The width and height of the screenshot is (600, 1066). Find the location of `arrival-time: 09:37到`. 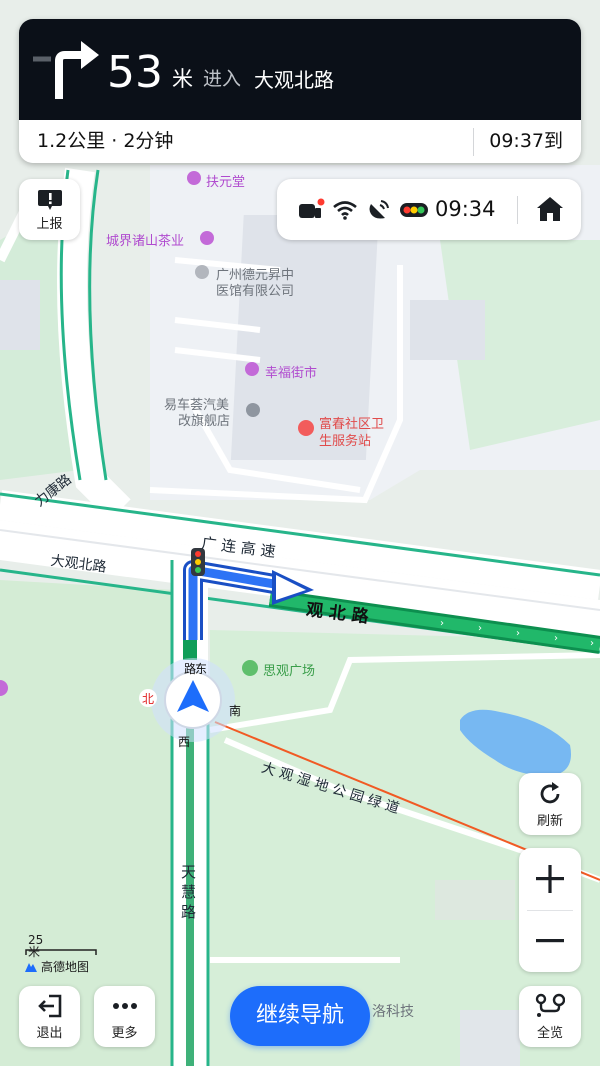

arrival-time: 09:37到 is located at coordinates (526, 141).